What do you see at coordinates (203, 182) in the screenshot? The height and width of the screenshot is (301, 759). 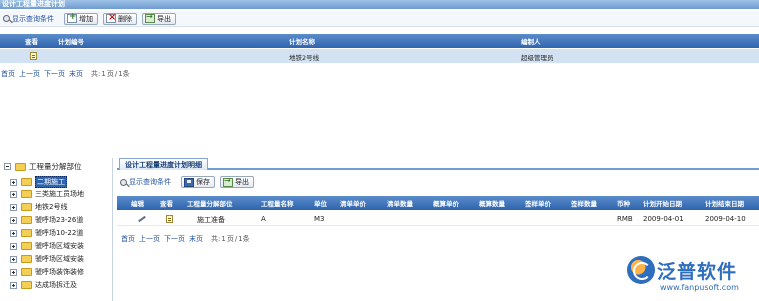 I see `save-label: 保存` at bounding box center [203, 182].